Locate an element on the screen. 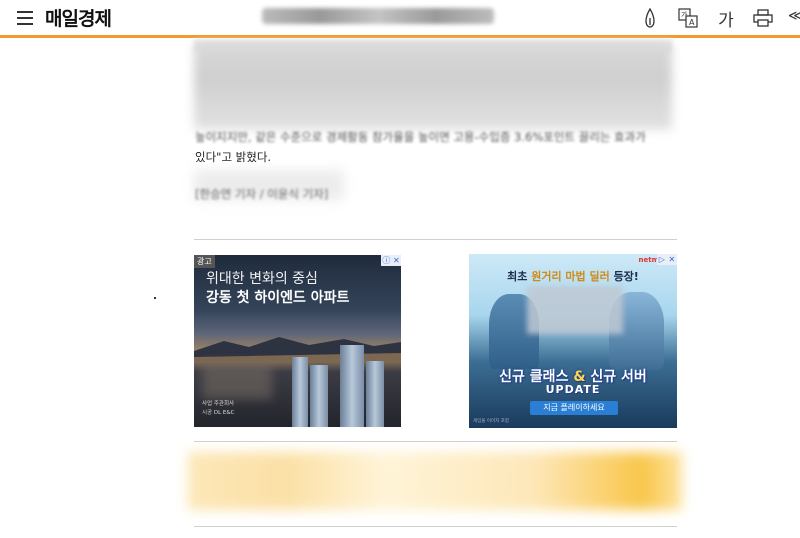 This screenshot has width=800, height=538. article-byline: [한승연 기자 / 이윤식 기자] is located at coordinates (262, 194).